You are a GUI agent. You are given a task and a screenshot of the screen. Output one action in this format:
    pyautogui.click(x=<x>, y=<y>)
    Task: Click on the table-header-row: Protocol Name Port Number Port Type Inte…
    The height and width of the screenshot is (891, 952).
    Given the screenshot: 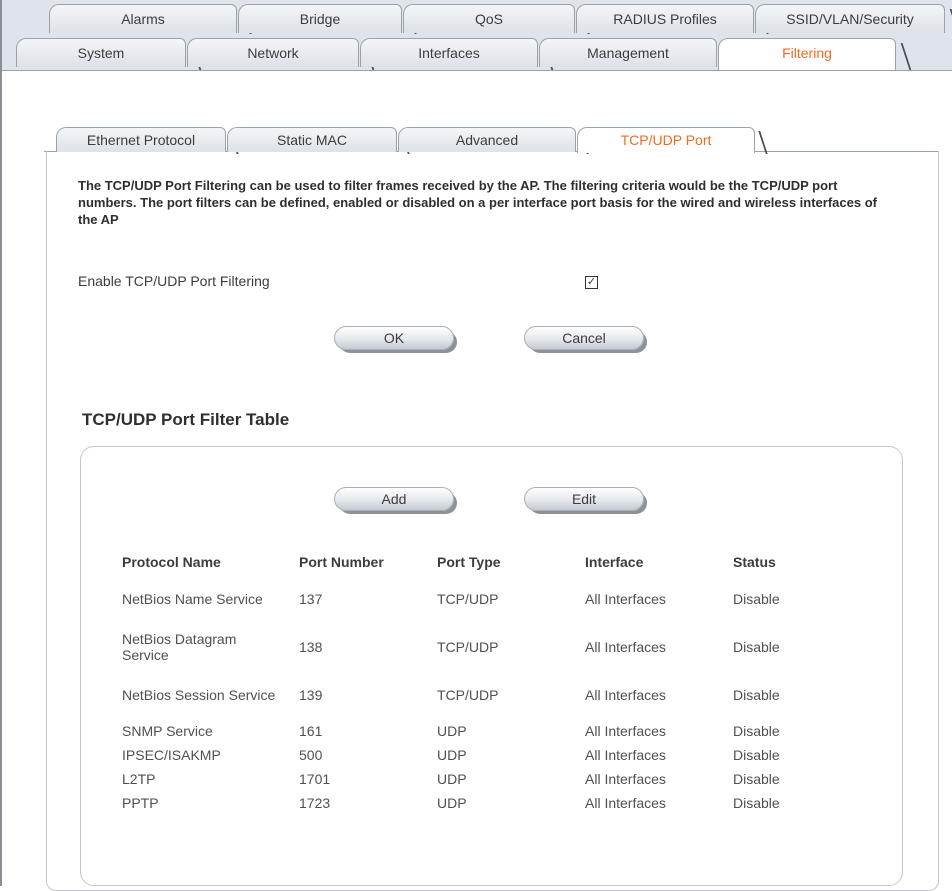 What is the action you would take?
    pyautogui.click(x=467, y=562)
    